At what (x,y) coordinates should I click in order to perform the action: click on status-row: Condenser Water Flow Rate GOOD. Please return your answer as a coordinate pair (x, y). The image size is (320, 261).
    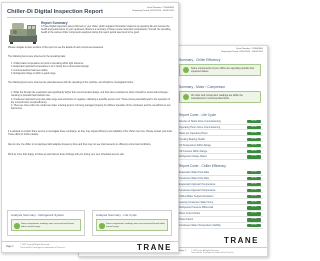
    Looking at the image, I should click on (221, 179).